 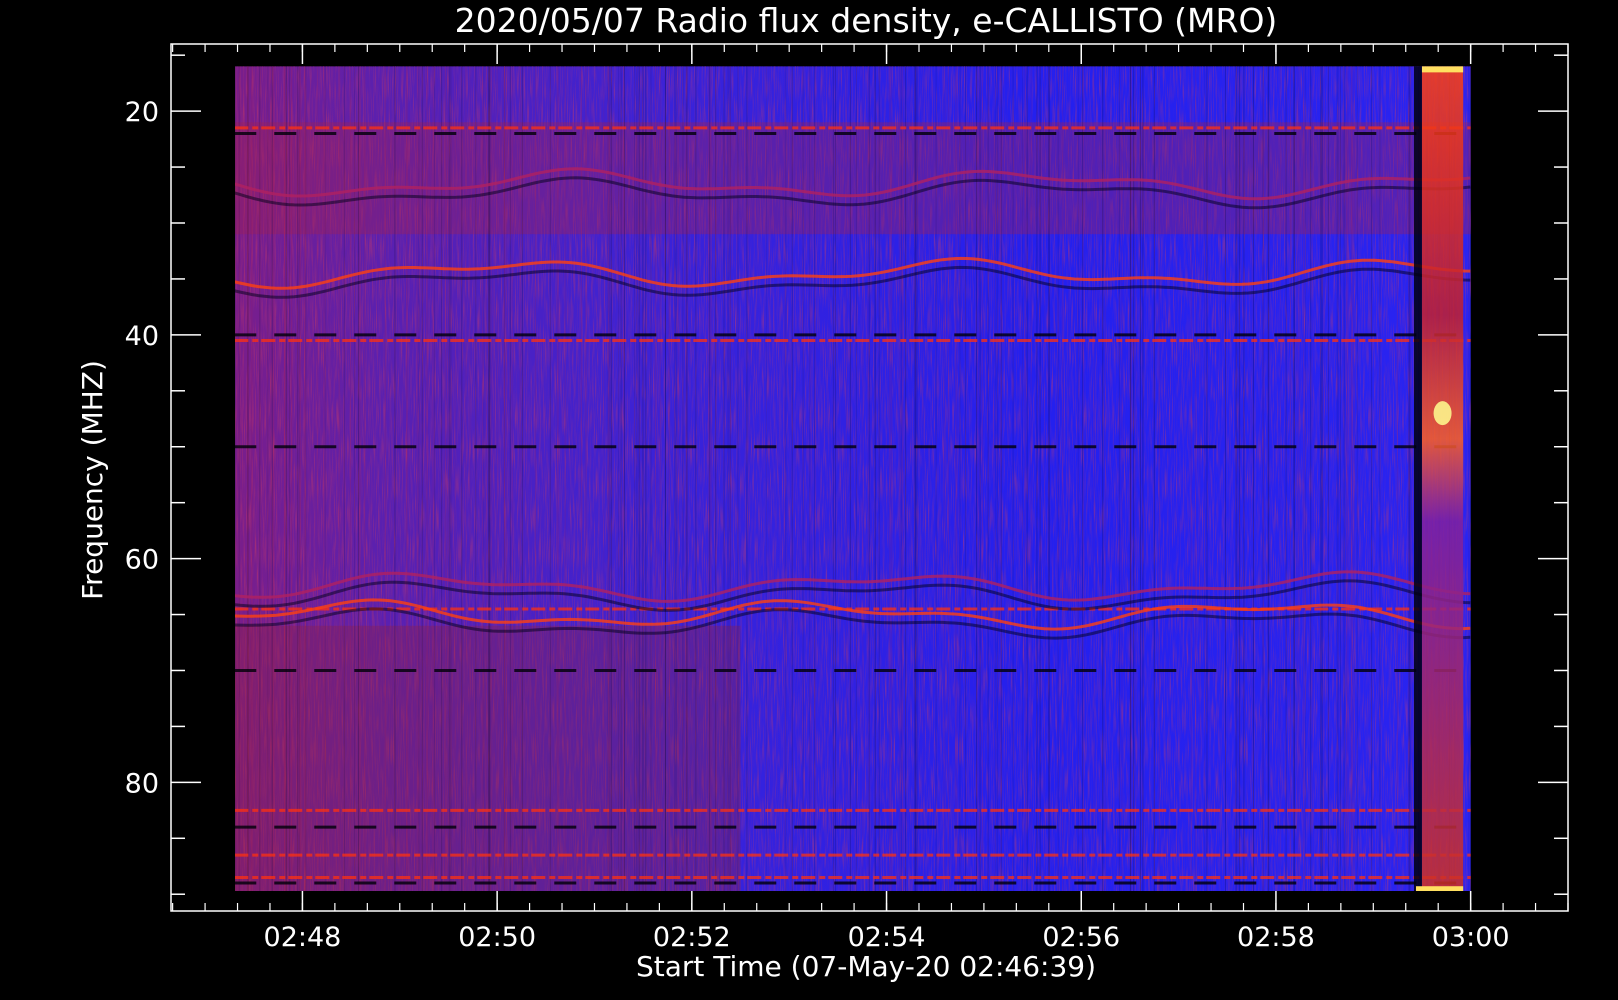 What do you see at coordinates (887, 937) in the screenshot?
I see `x-tick-label: 02:54` at bounding box center [887, 937].